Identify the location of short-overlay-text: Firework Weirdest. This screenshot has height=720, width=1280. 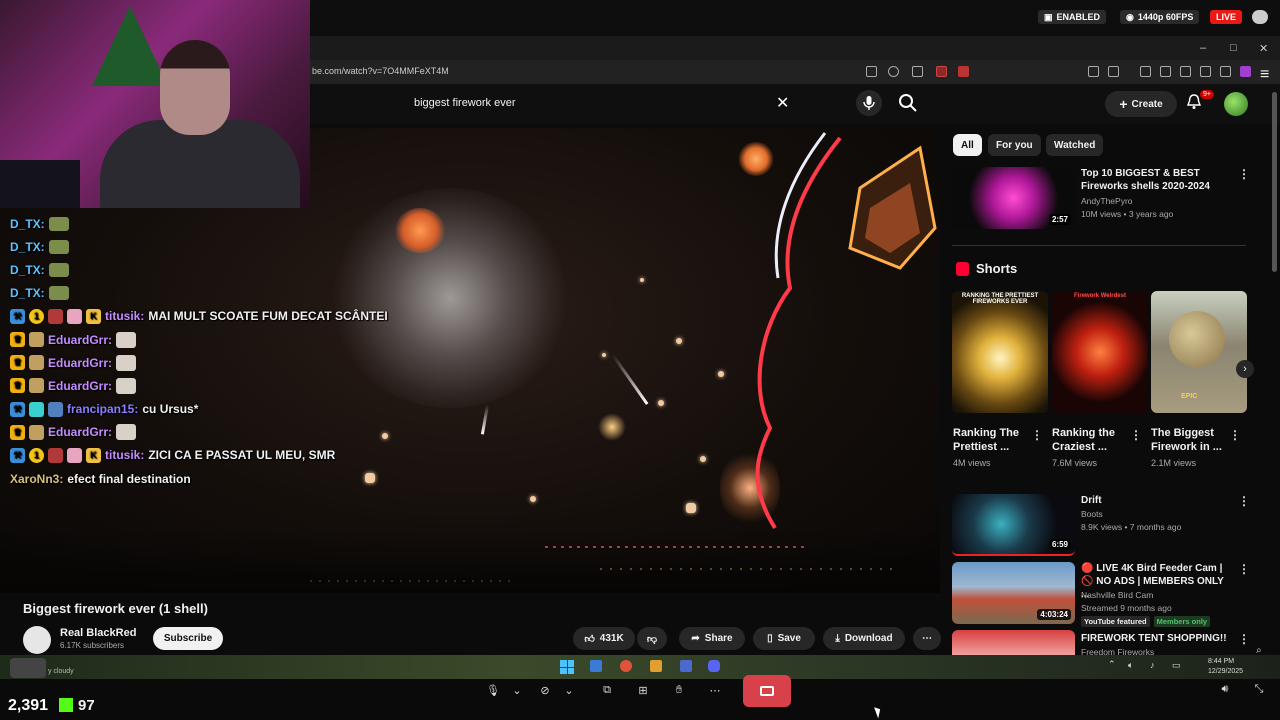
(1100, 296).